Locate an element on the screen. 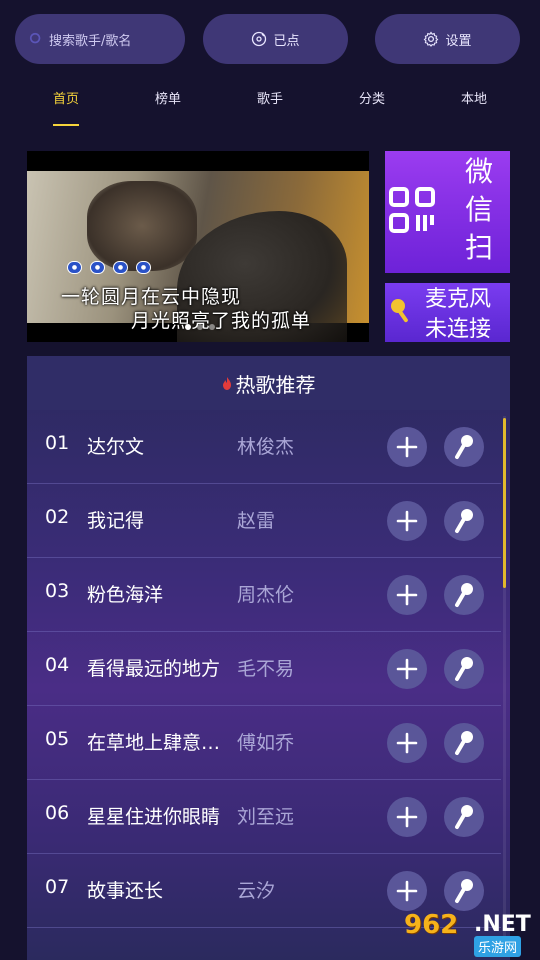  watermark-number: 962 is located at coordinates (431, 925).